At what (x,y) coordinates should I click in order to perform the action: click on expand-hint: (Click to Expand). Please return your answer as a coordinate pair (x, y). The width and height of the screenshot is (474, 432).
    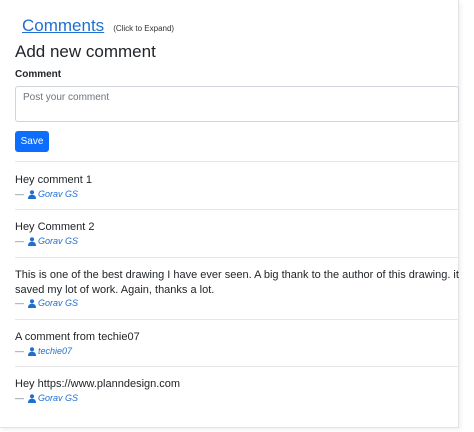
    Looking at the image, I should click on (144, 28).